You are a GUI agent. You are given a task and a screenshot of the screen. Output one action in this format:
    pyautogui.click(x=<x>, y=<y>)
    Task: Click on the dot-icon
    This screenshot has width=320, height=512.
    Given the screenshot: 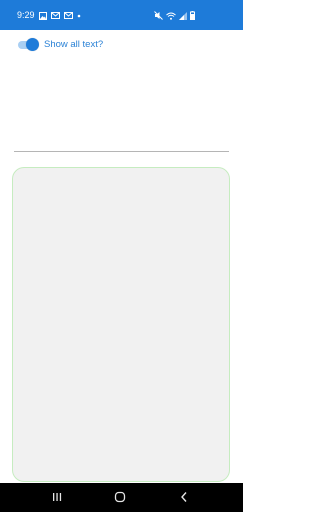 What is the action you would take?
    pyautogui.click(x=79, y=16)
    